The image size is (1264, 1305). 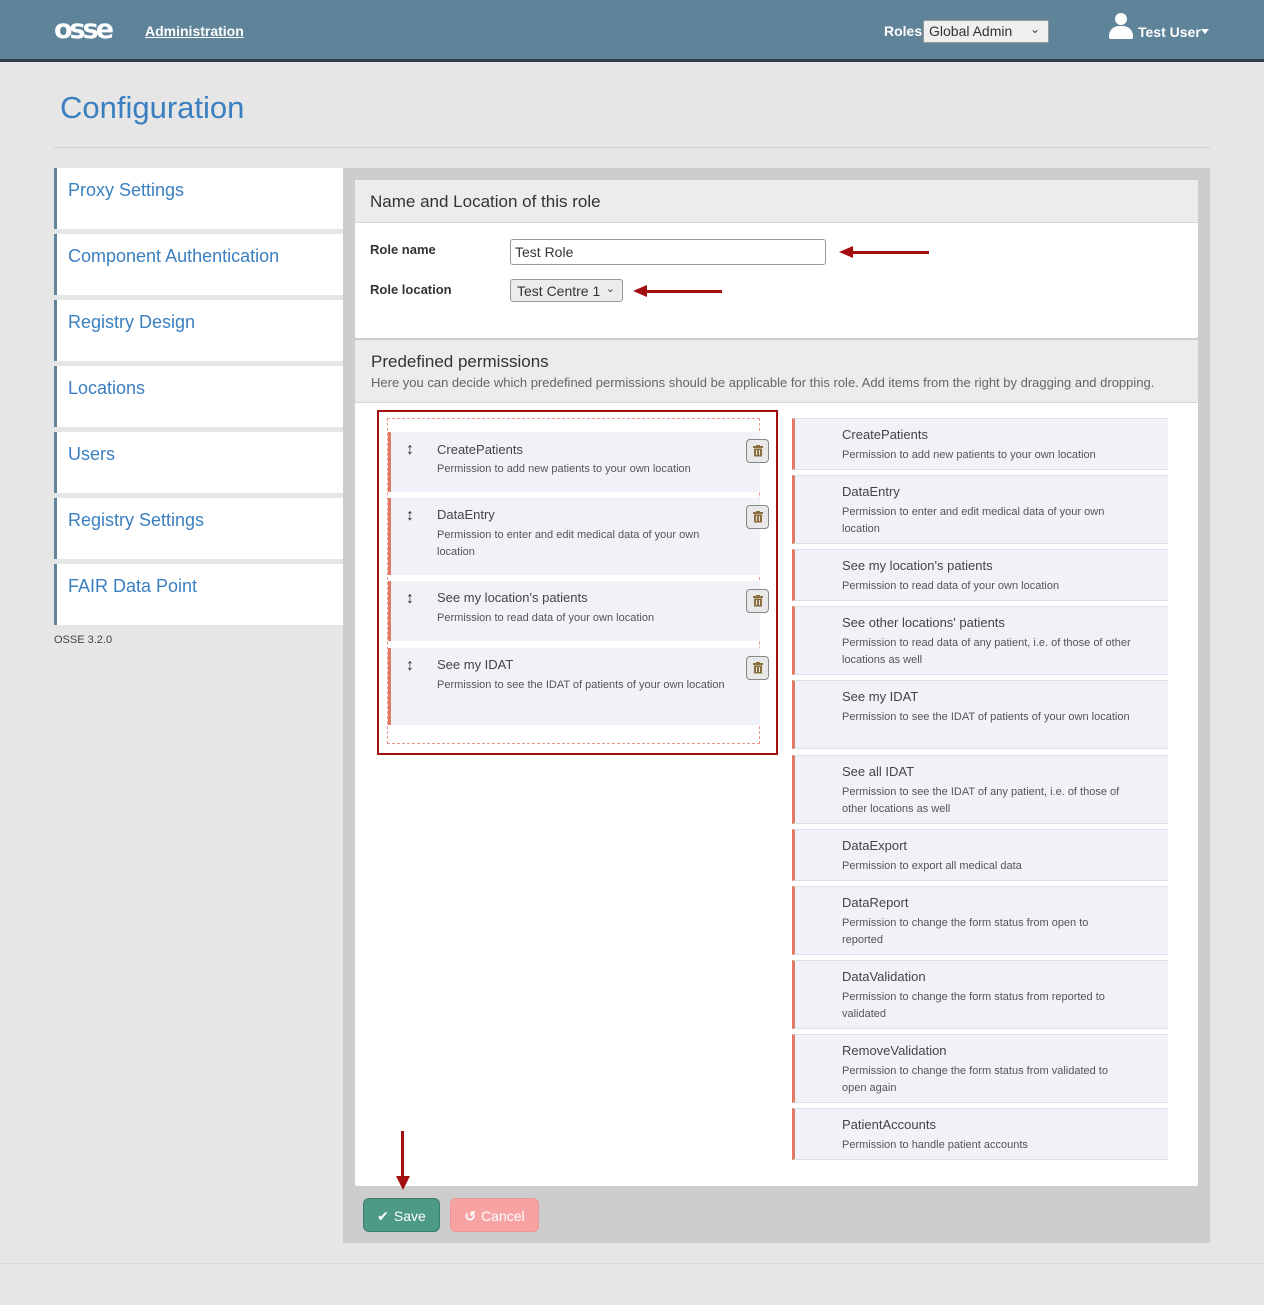 I want to click on check-icon: ✔, so click(x=383, y=1216).